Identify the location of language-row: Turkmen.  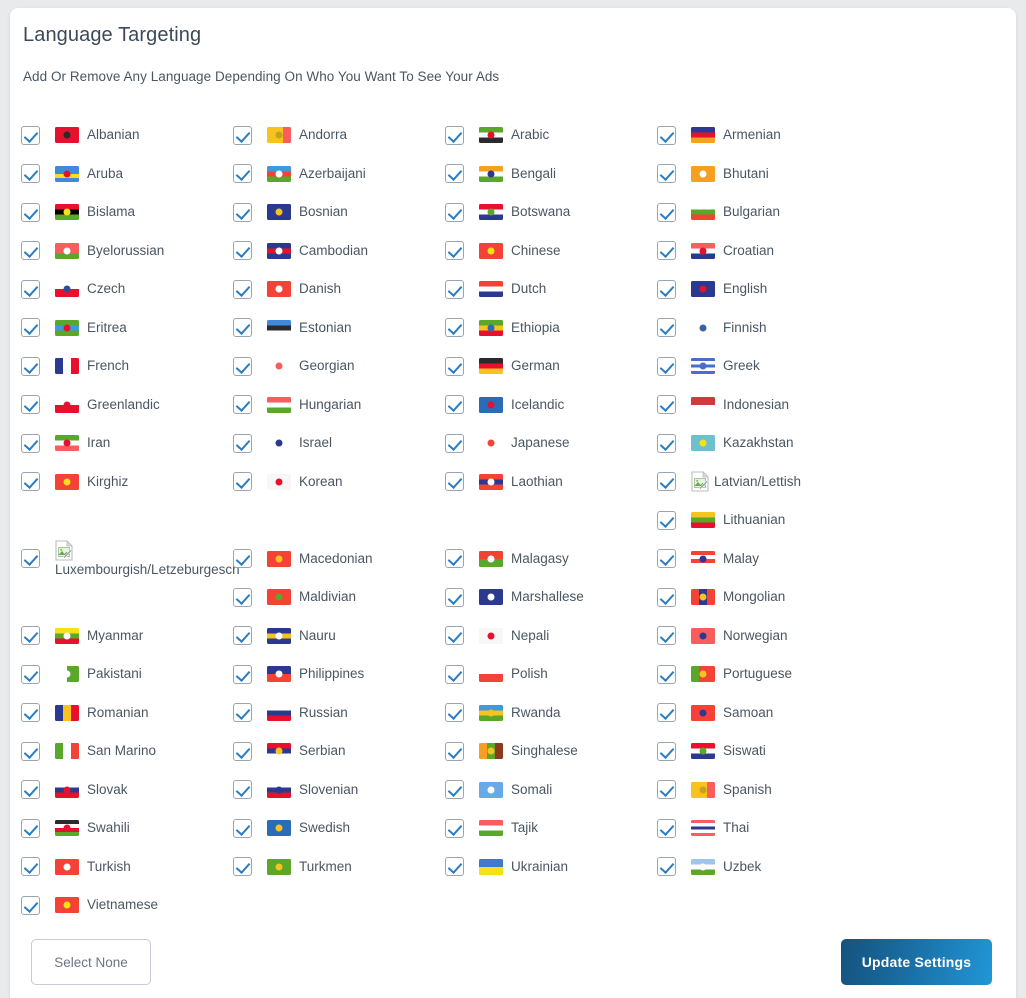
(339, 867).